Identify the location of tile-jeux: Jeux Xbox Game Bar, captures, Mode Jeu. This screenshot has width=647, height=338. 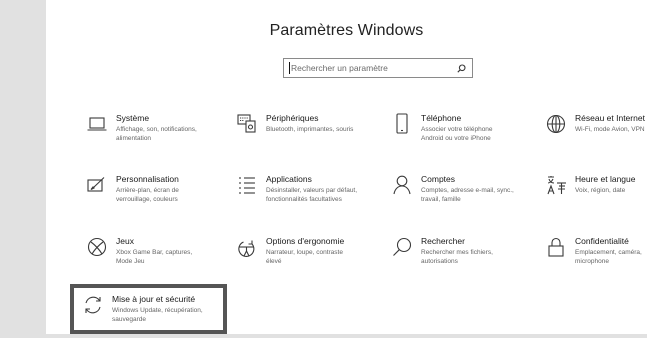
(139, 251).